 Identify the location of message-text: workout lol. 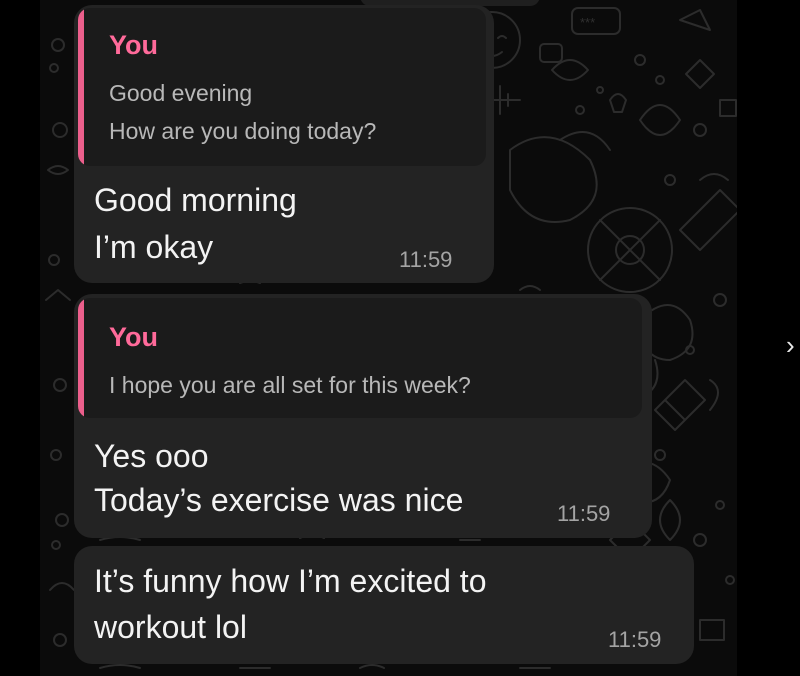
(170, 627).